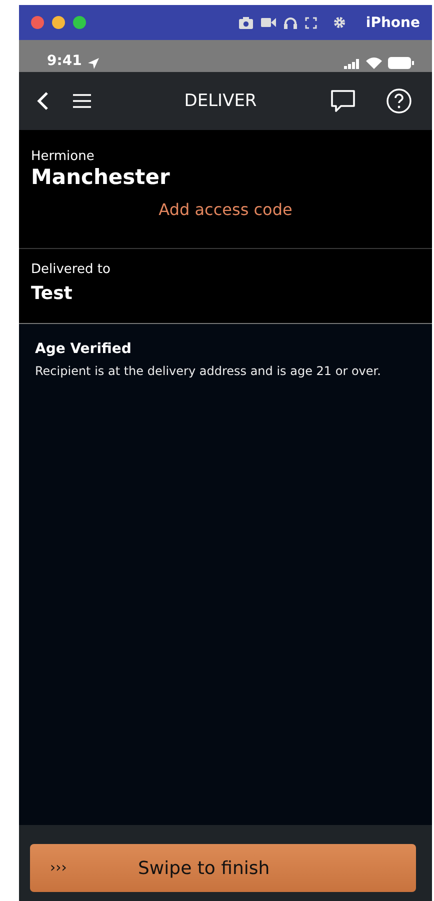 Image resolution: width=434 pixels, height=901 pixels. Describe the element at coordinates (310, 22) in the screenshot. I see `fullscreen-icon` at that location.